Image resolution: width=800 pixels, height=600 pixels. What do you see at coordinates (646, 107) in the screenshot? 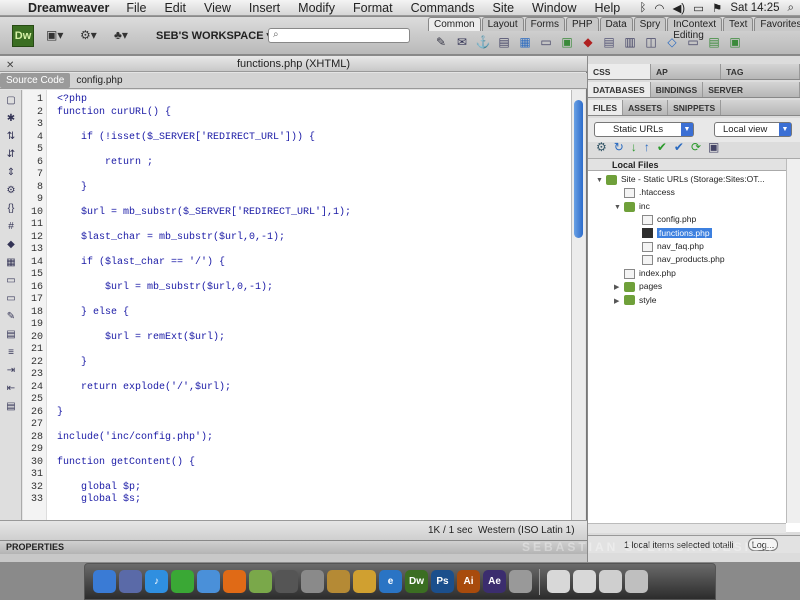
I see `tab-assets: ASSETS` at bounding box center [646, 107].